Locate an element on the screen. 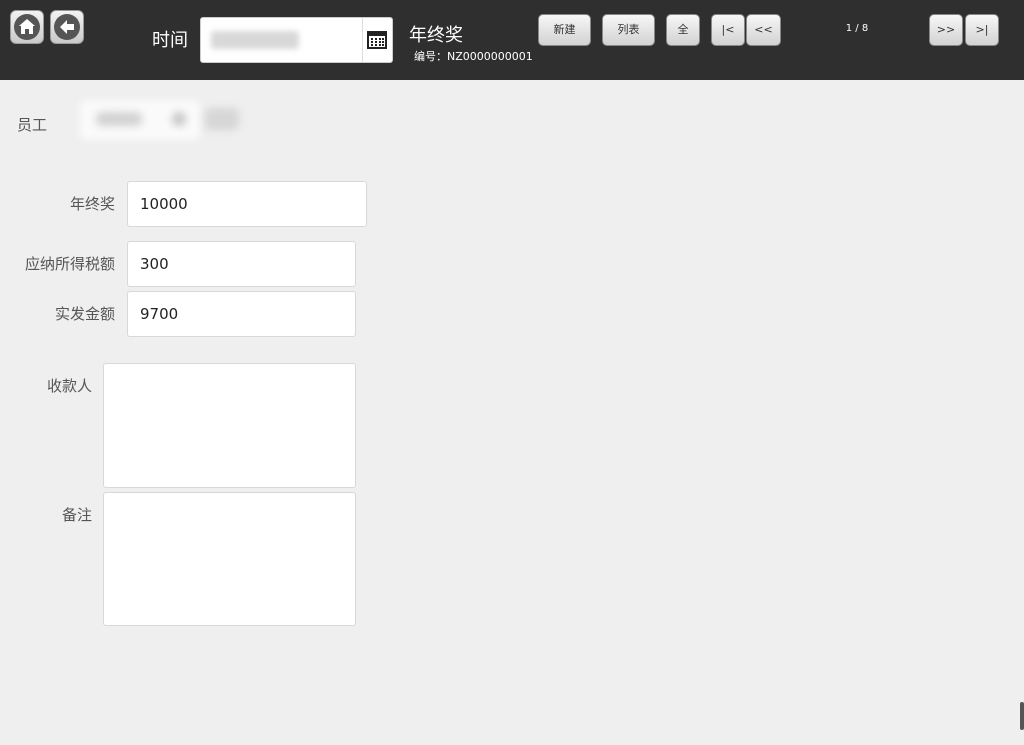 The width and height of the screenshot is (1024, 745). date-value is located at coordinates (255, 40).